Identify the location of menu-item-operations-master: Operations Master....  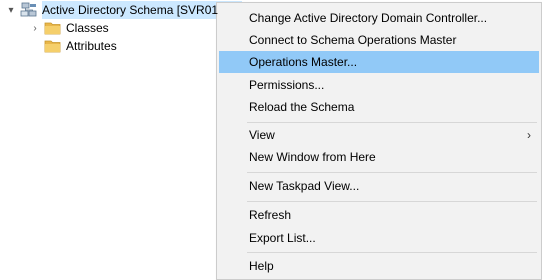
(379, 62).